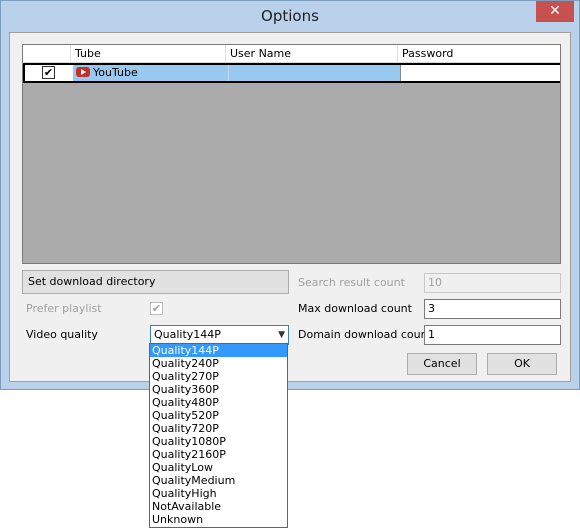 The width and height of the screenshot is (580, 528). Describe the element at coordinates (150, 73) in the screenshot. I see `row-tube-cell: YouTube` at that location.